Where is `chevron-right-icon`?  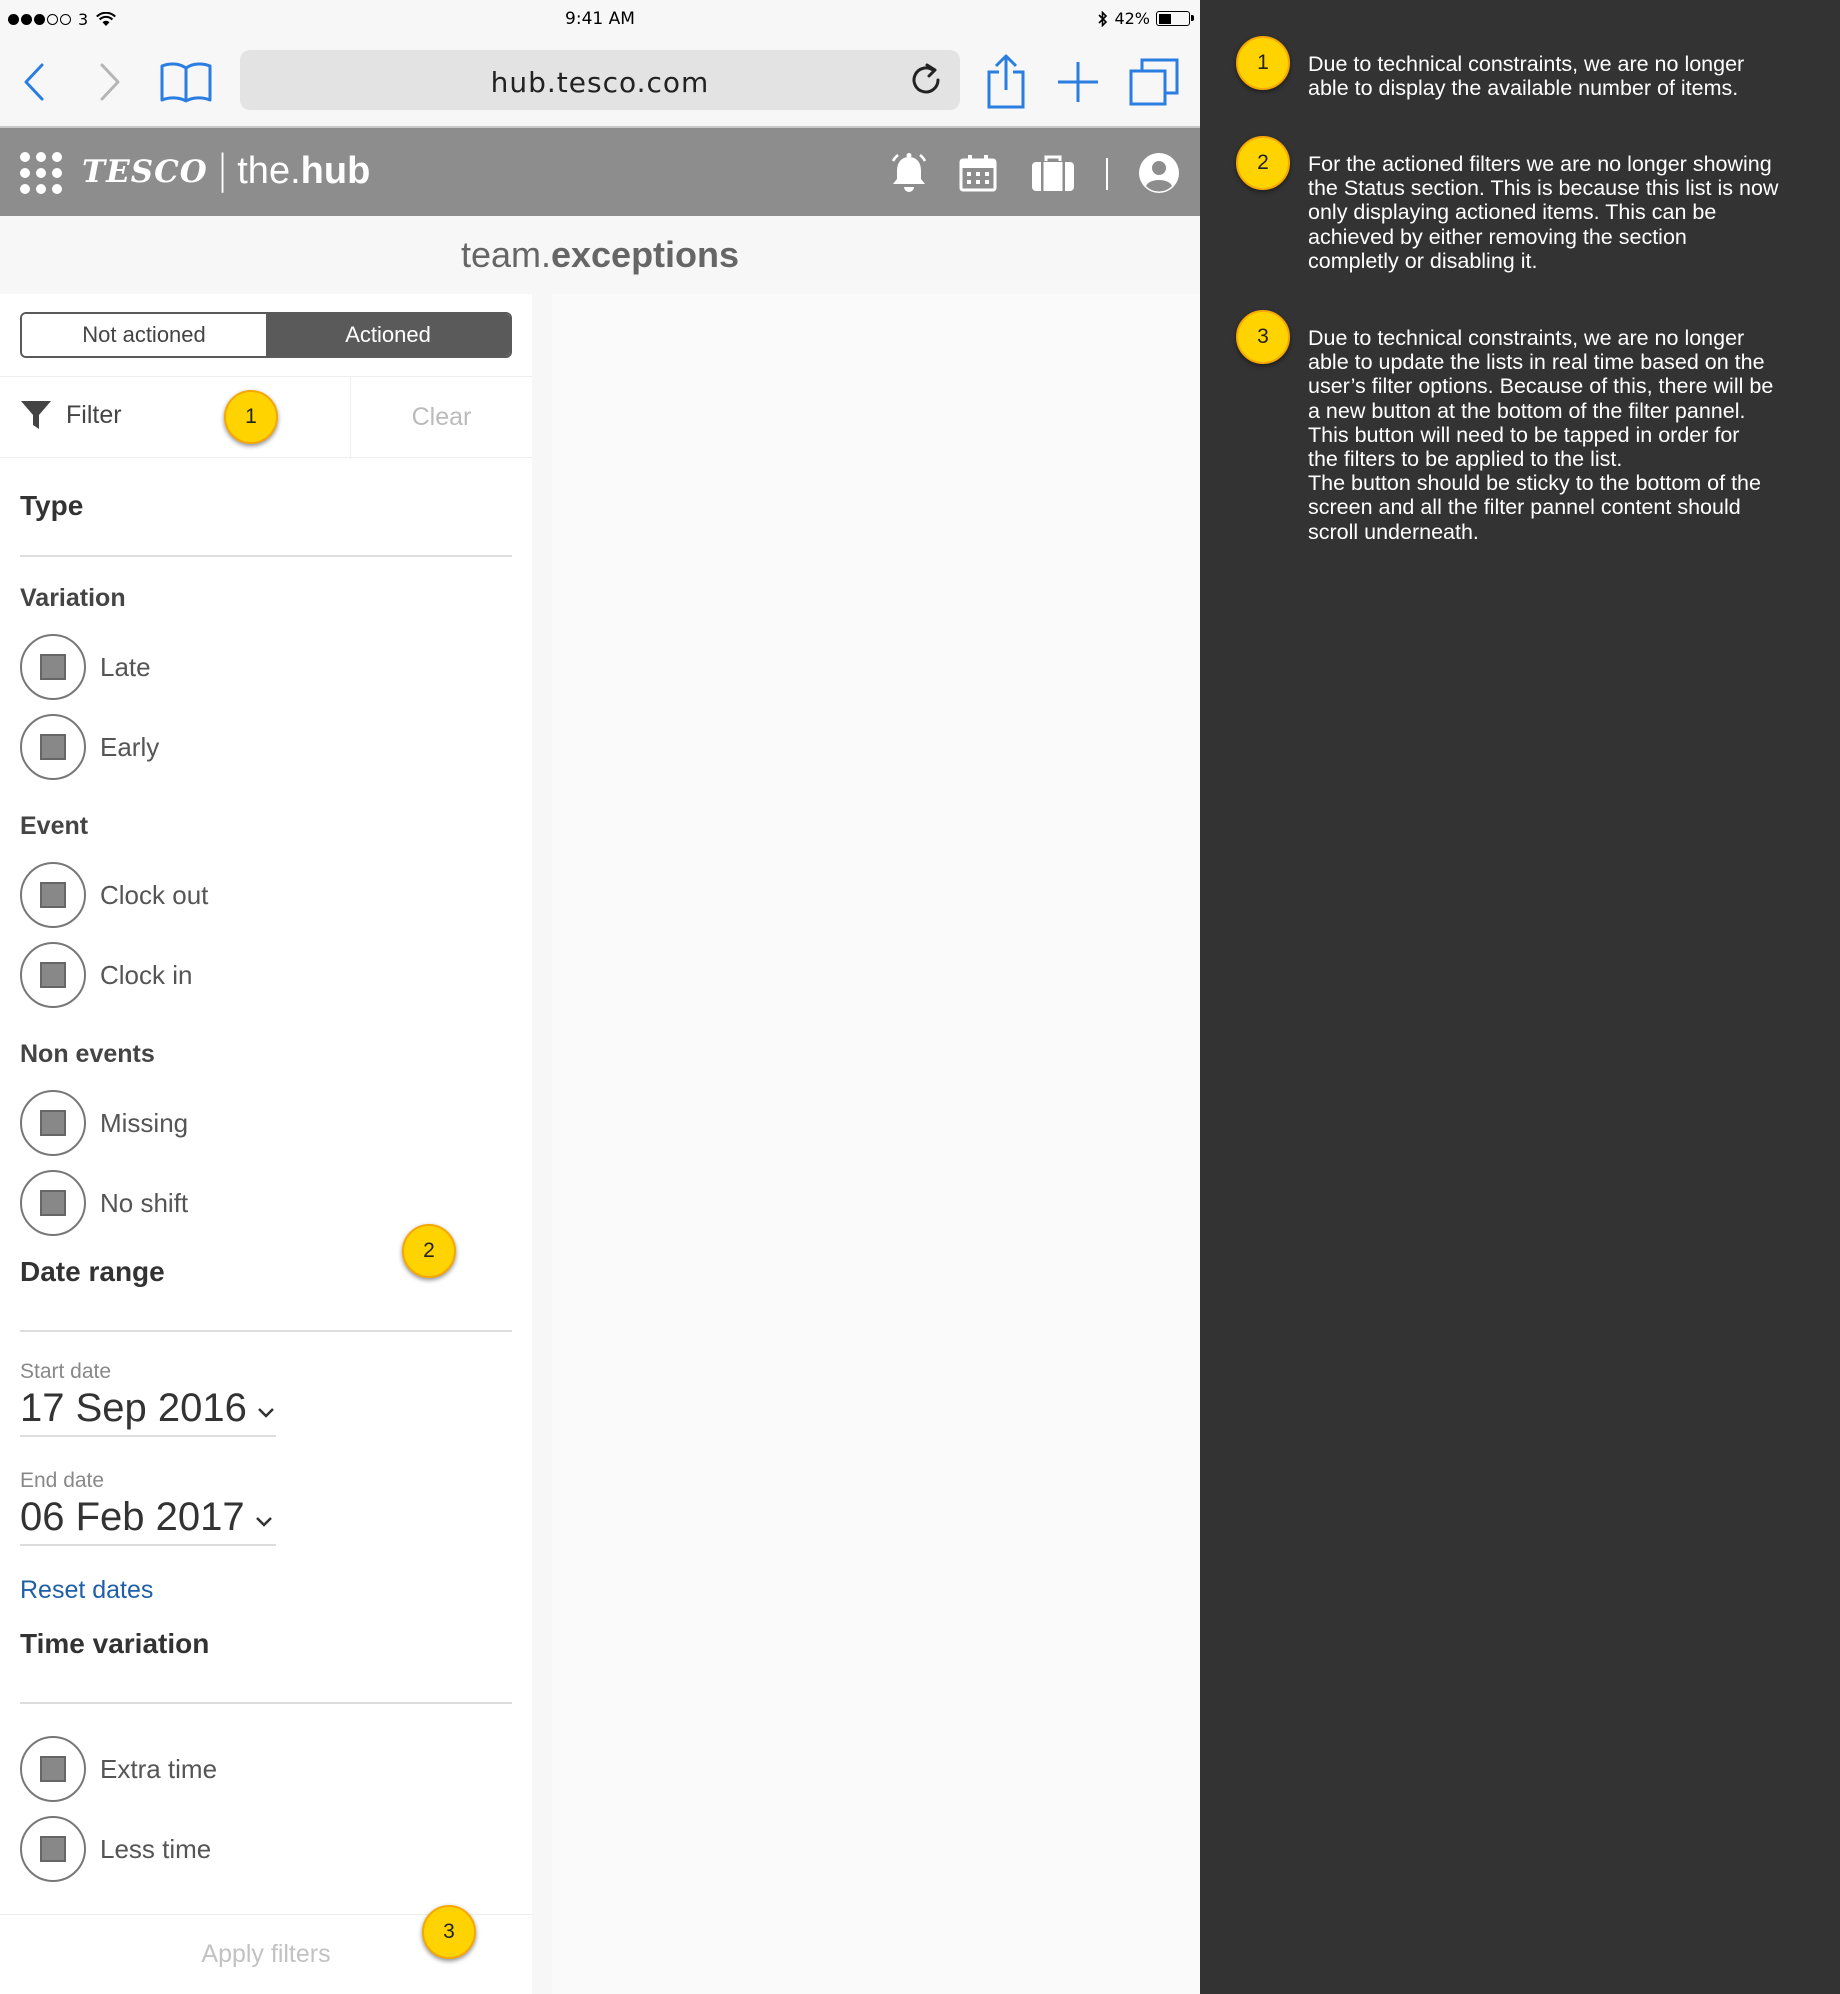 chevron-right-icon is located at coordinates (110, 82).